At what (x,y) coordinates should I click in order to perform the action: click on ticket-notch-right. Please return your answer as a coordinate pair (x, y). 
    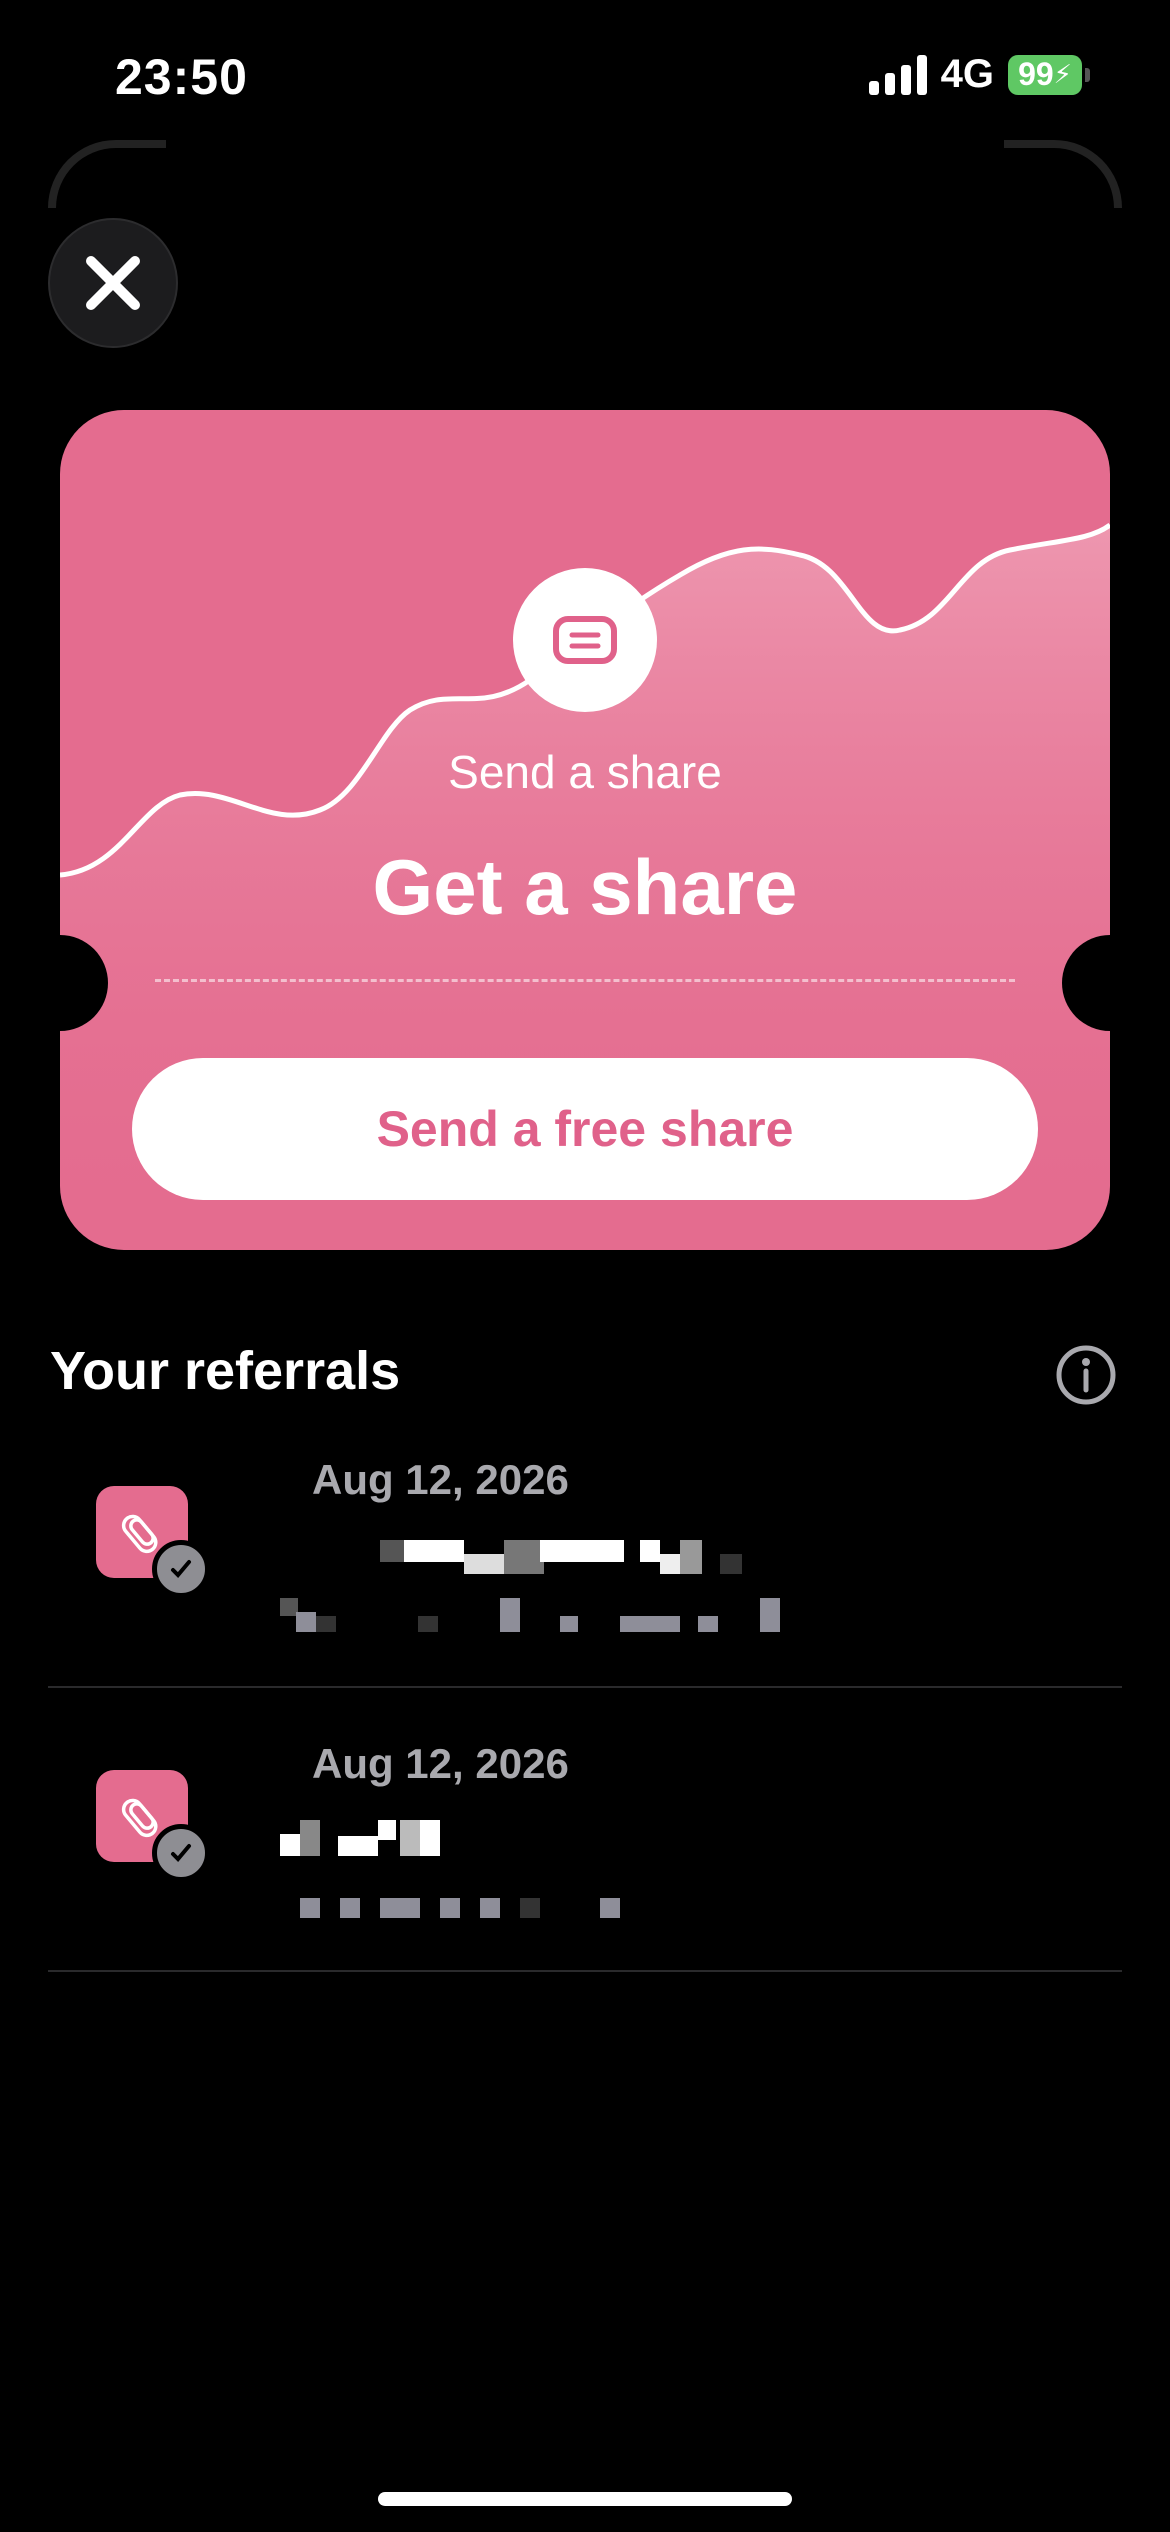
    Looking at the image, I should click on (1110, 983).